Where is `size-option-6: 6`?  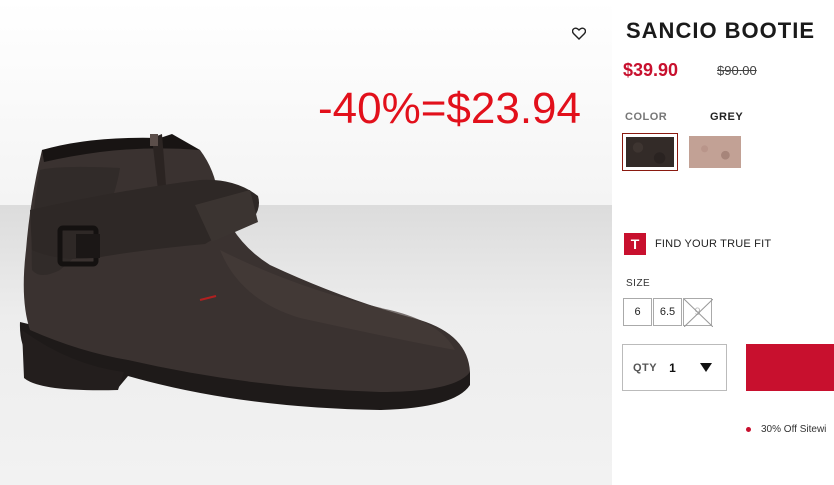
size-option-6: 6 is located at coordinates (637, 312).